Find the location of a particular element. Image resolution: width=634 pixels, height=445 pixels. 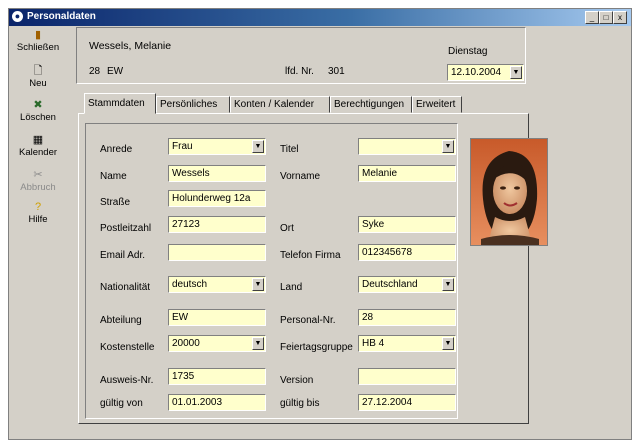

maximize-button: □ is located at coordinates (606, 17).